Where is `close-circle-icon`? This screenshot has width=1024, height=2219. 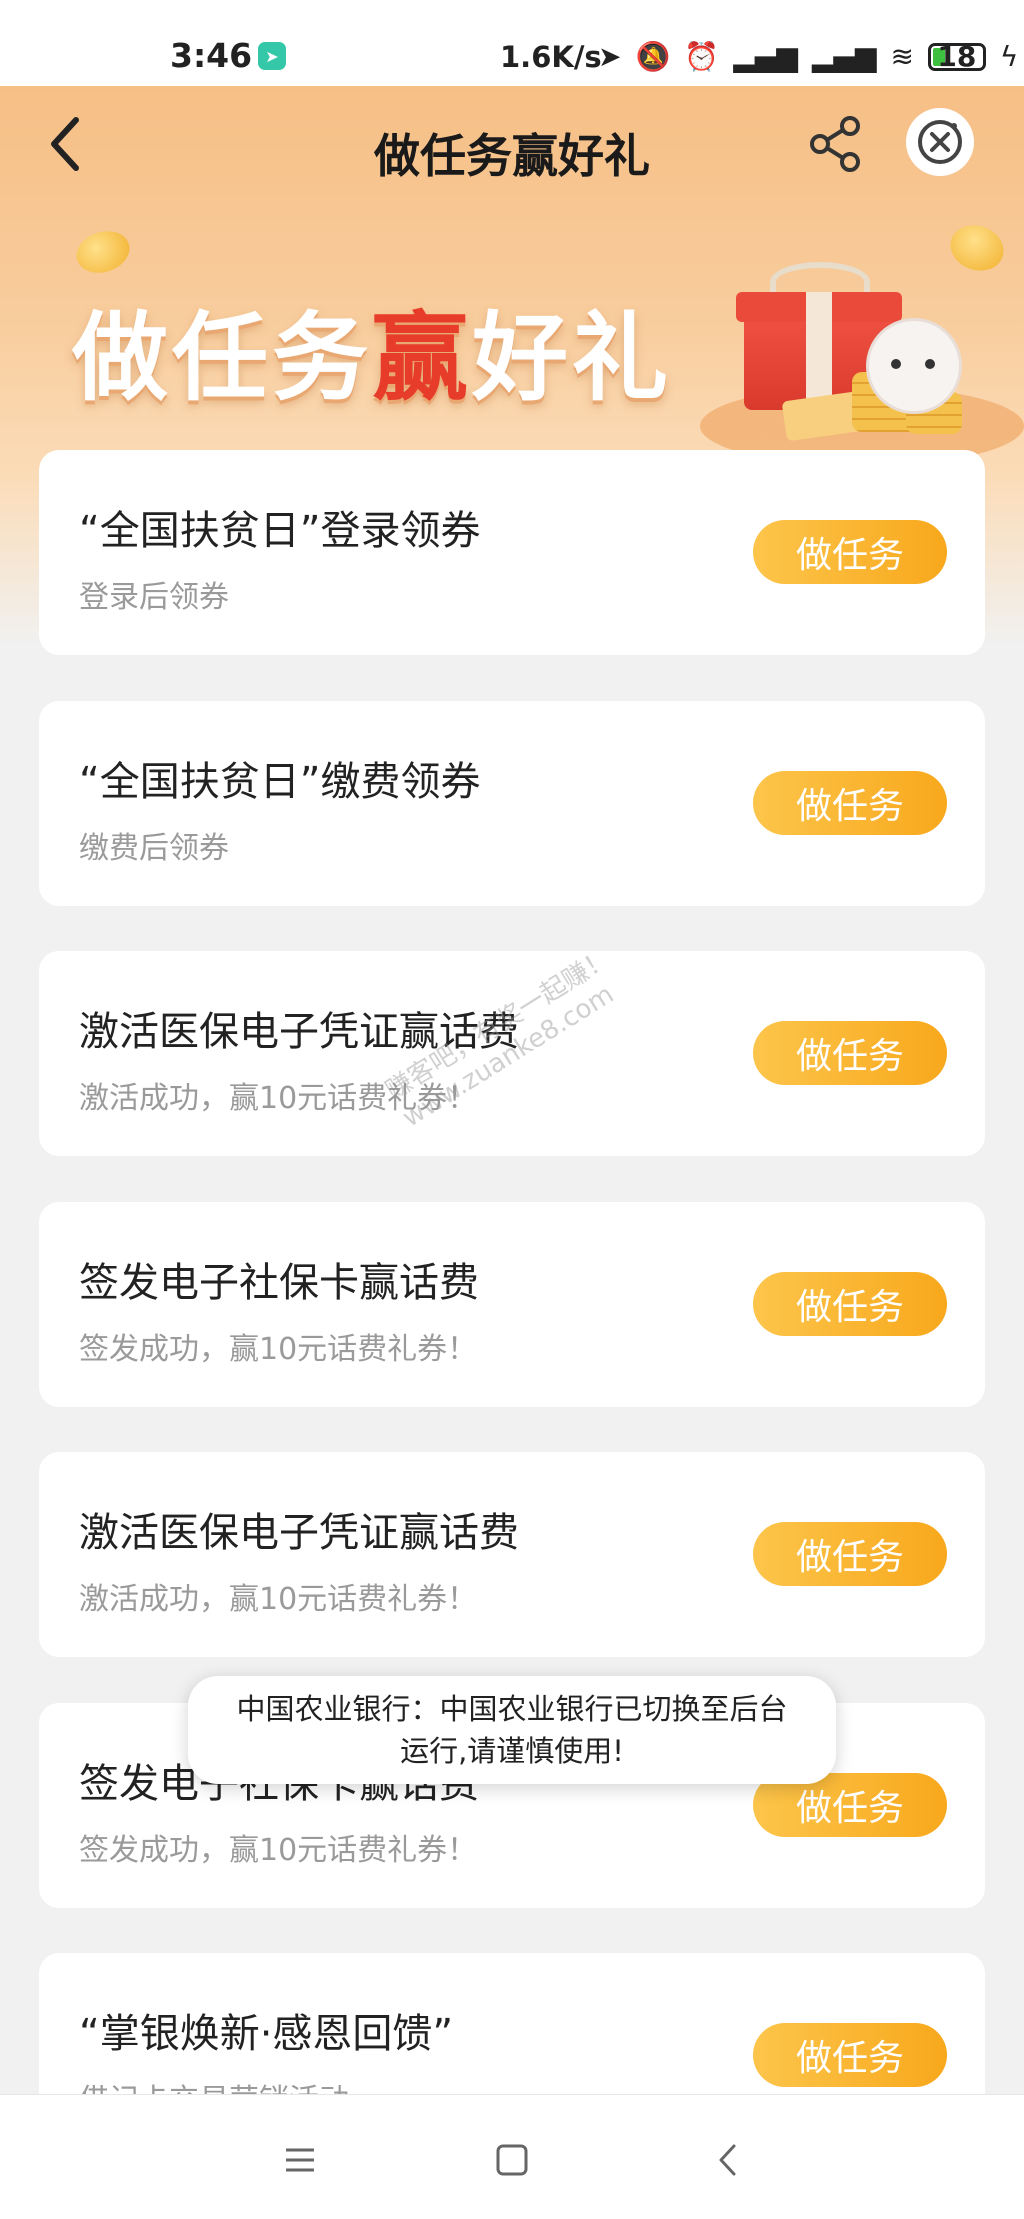
close-circle-icon is located at coordinates (940, 142).